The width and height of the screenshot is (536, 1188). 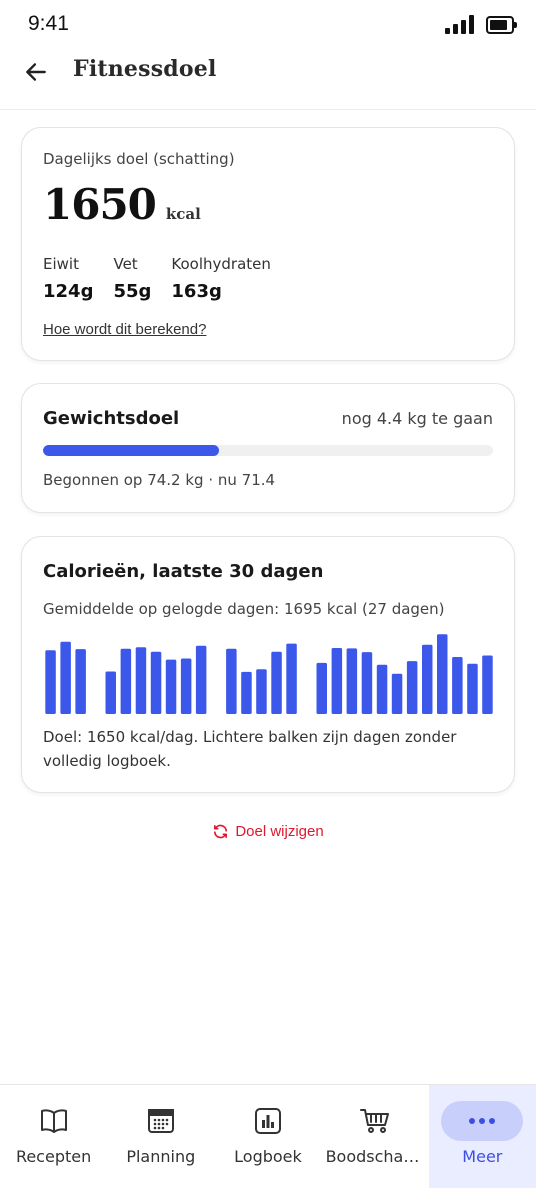 I want to click on page-title: Fitnessdoel, so click(x=145, y=69).